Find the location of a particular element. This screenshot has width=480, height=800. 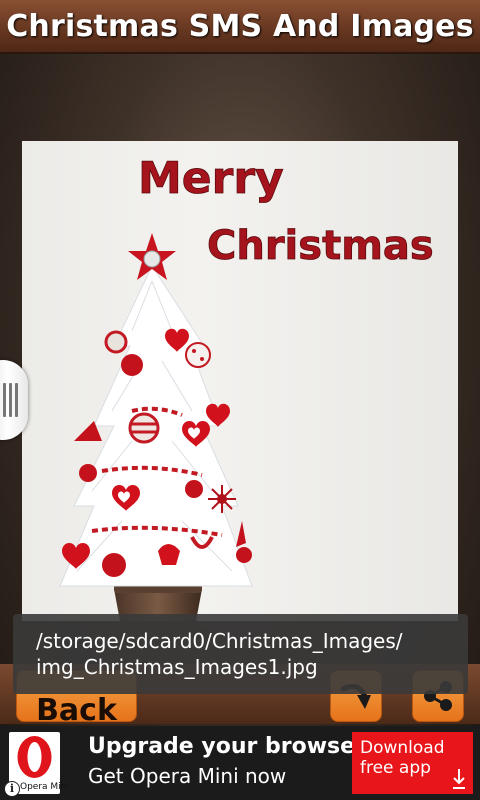

toast-path-line1: /storage/sdcard0/Christmas_Images/ is located at coordinates (219, 641).